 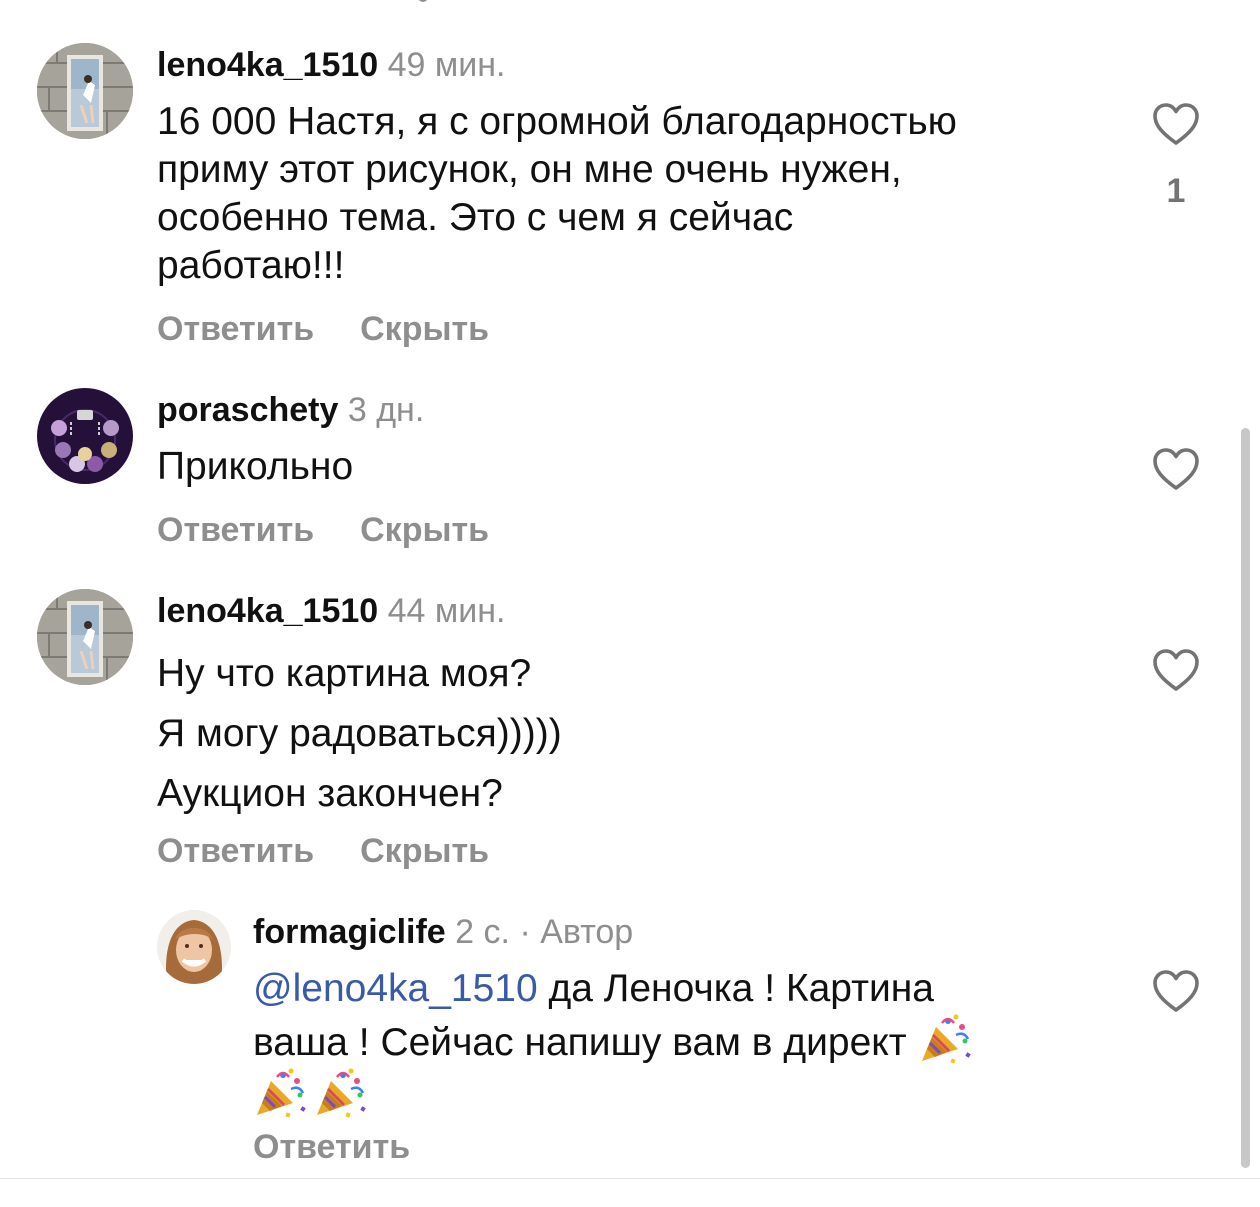 I want to click on comment-text-line: работаю!!!, so click(x=251, y=265).